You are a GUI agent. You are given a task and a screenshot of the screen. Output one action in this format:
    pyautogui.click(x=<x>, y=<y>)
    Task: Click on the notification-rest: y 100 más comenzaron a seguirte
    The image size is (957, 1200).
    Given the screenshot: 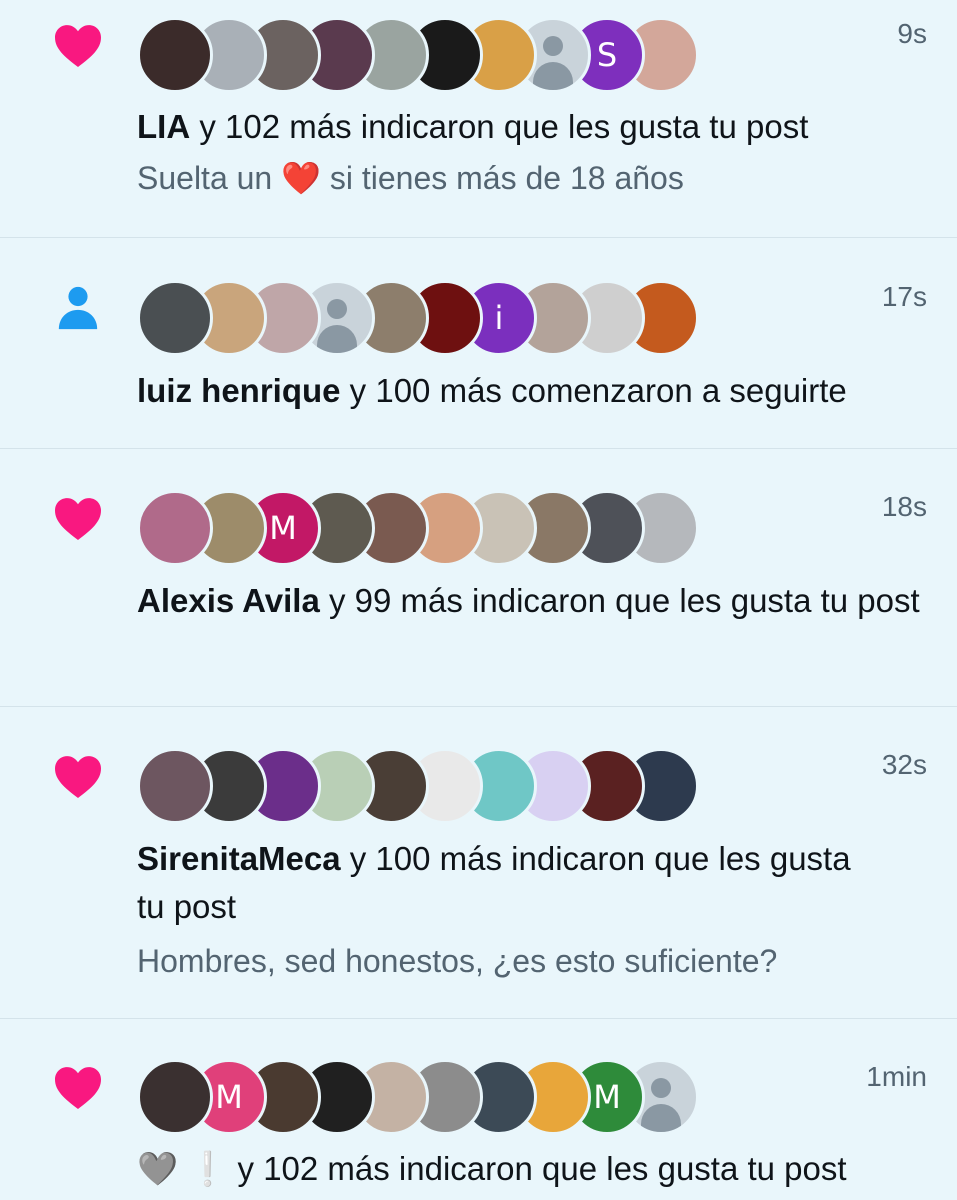 What is the action you would take?
    pyautogui.click(x=593, y=390)
    